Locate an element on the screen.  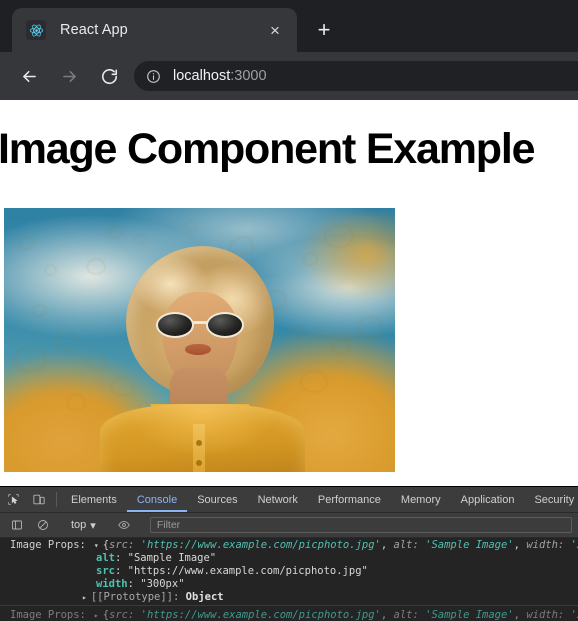
property-key: alt is located at coordinates (105, 558).